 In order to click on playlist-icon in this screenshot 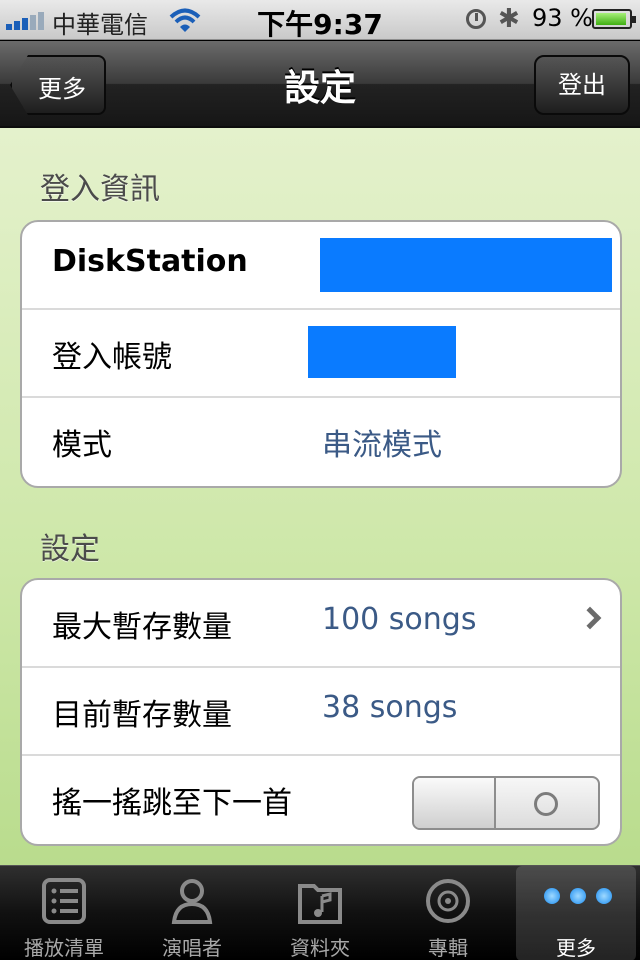, I will do `click(64, 901)`.